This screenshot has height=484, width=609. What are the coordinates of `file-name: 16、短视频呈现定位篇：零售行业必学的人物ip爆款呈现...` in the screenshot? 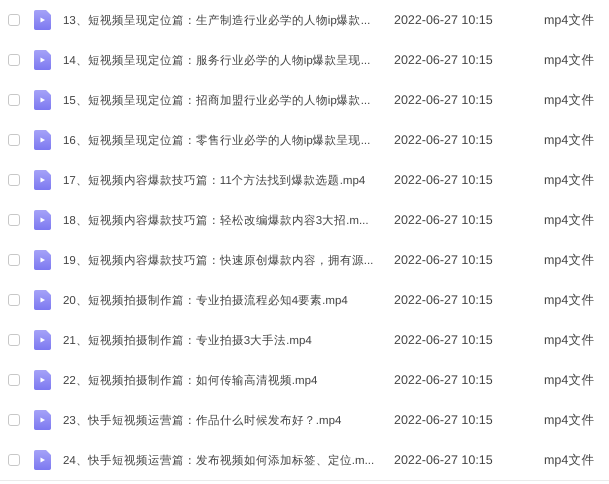 It's located at (226, 140).